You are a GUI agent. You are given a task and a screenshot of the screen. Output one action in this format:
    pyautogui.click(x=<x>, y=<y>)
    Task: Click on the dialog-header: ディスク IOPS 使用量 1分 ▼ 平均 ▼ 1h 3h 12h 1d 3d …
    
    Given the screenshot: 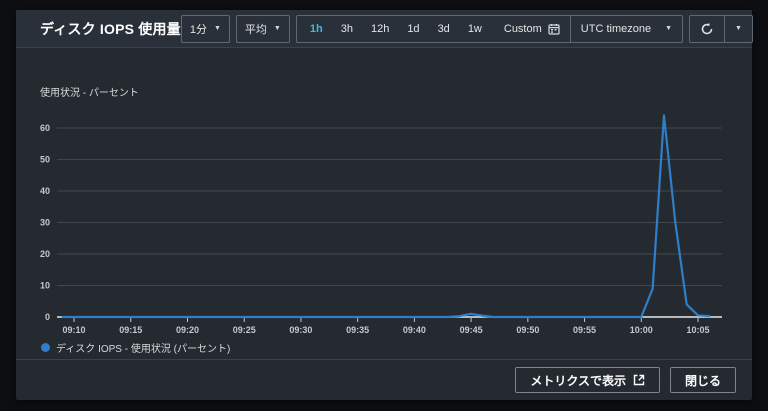 What is the action you would take?
    pyautogui.click(x=384, y=29)
    